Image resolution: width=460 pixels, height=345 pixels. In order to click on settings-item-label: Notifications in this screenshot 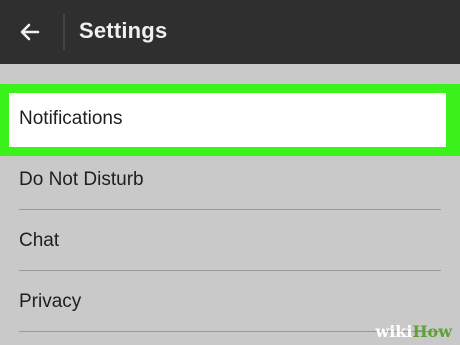, I will do `click(71, 118)`.